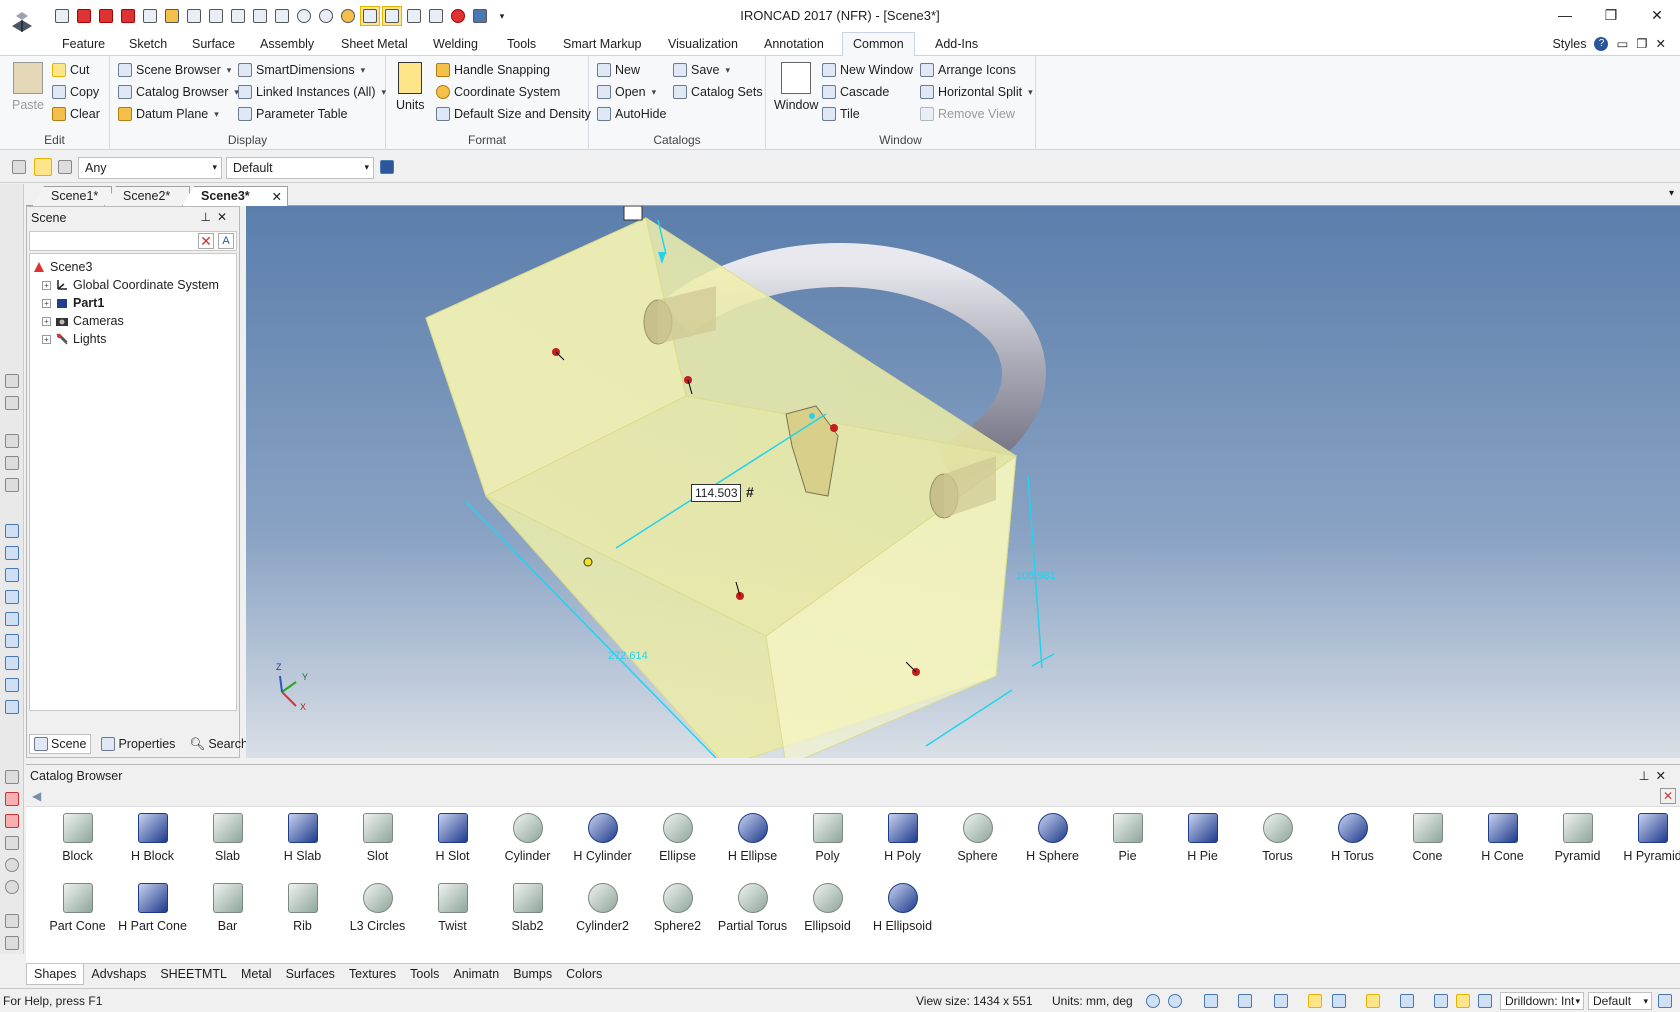 The image size is (1680, 1012). What do you see at coordinates (1565, 15) in the screenshot?
I see `minimize-button: —` at bounding box center [1565, 15].